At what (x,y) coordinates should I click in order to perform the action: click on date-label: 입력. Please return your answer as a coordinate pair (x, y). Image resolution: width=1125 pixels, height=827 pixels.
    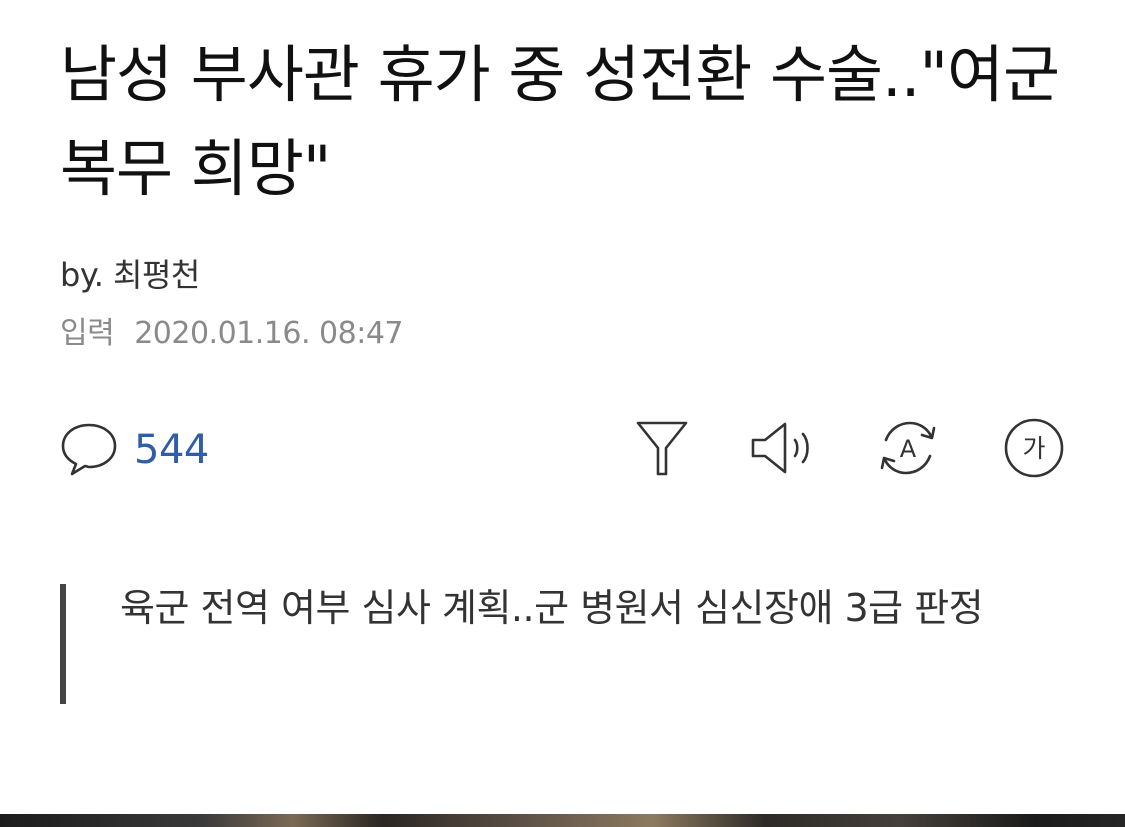
    Looking at the image, I should click on (87, 333).